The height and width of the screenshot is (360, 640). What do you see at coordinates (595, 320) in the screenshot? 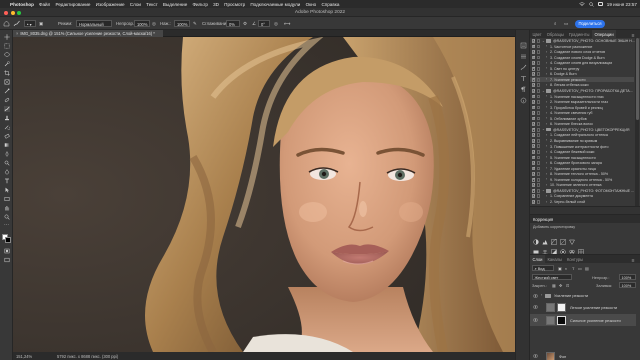
I see `layer-name: Сильное усиление резкости` at bounding box center [595, 320].